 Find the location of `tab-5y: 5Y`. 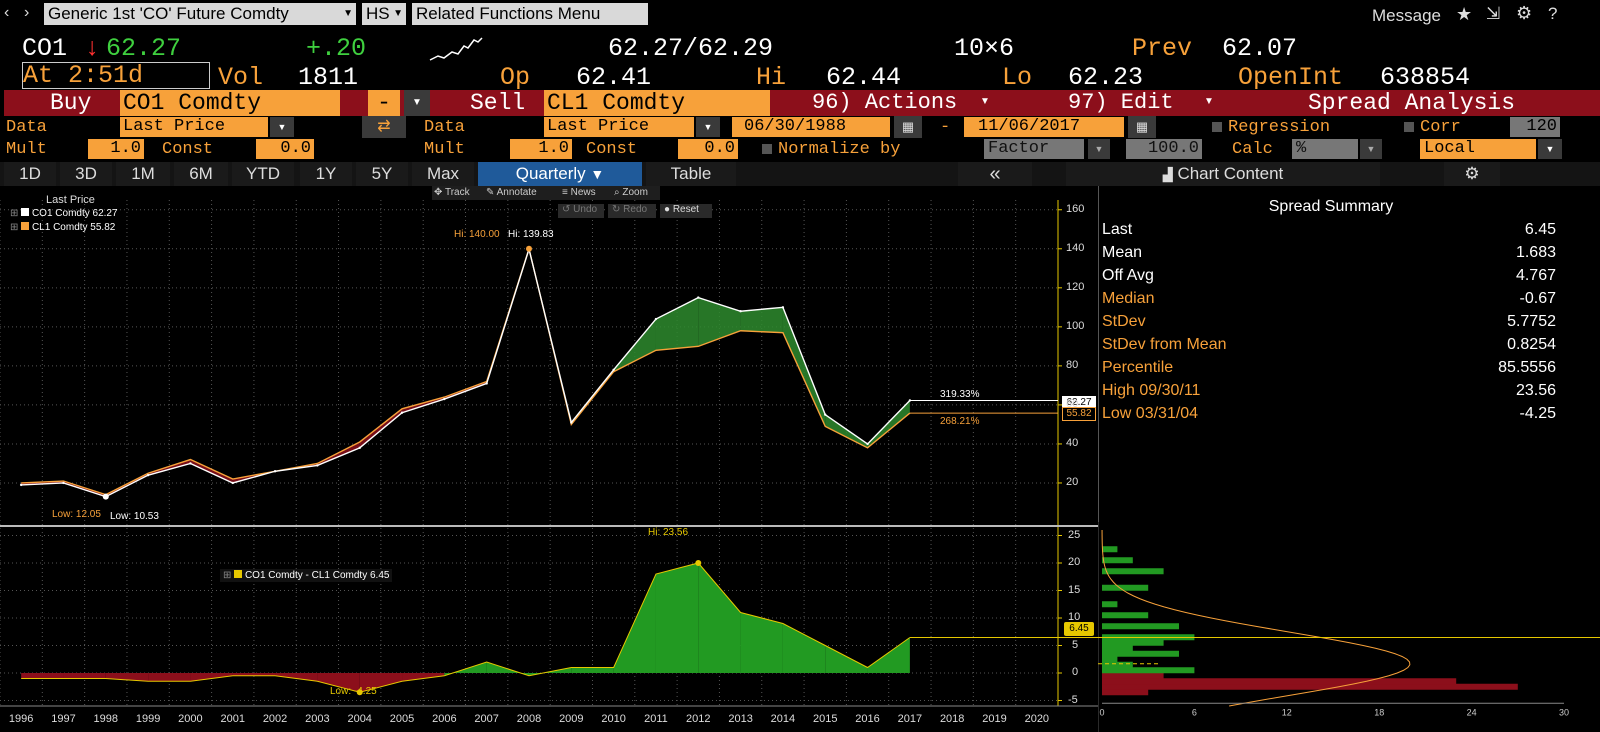

tab-5y: 5Y is located at coordinates (382, 174).